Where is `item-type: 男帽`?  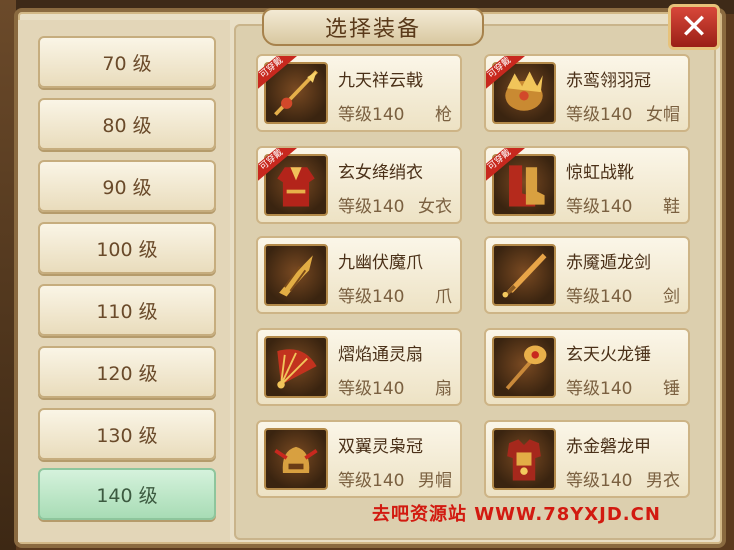 item-type: 男帽 is located at coordinates (435, 481).